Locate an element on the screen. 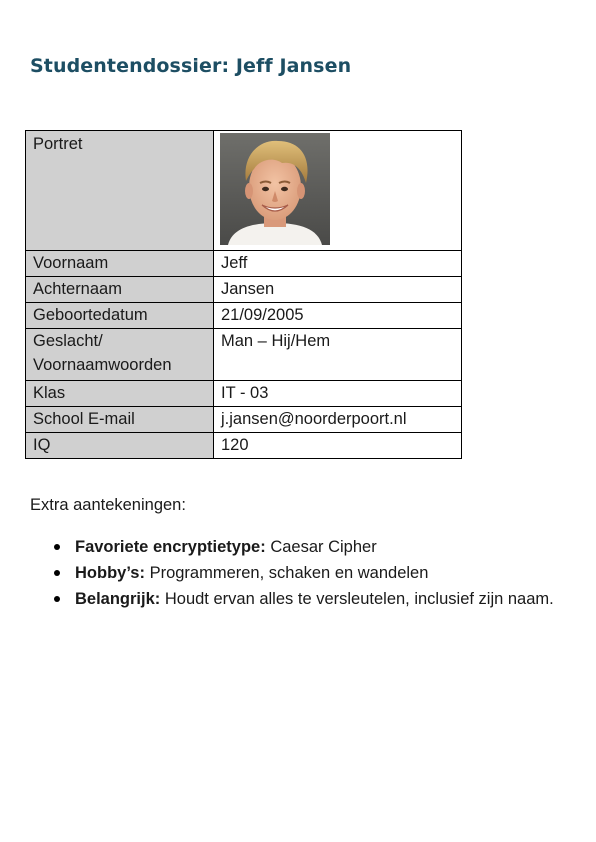 The width and height of the screenshot is (596, 842). first-name-value: Jeff is located at coordinates (337, 263).